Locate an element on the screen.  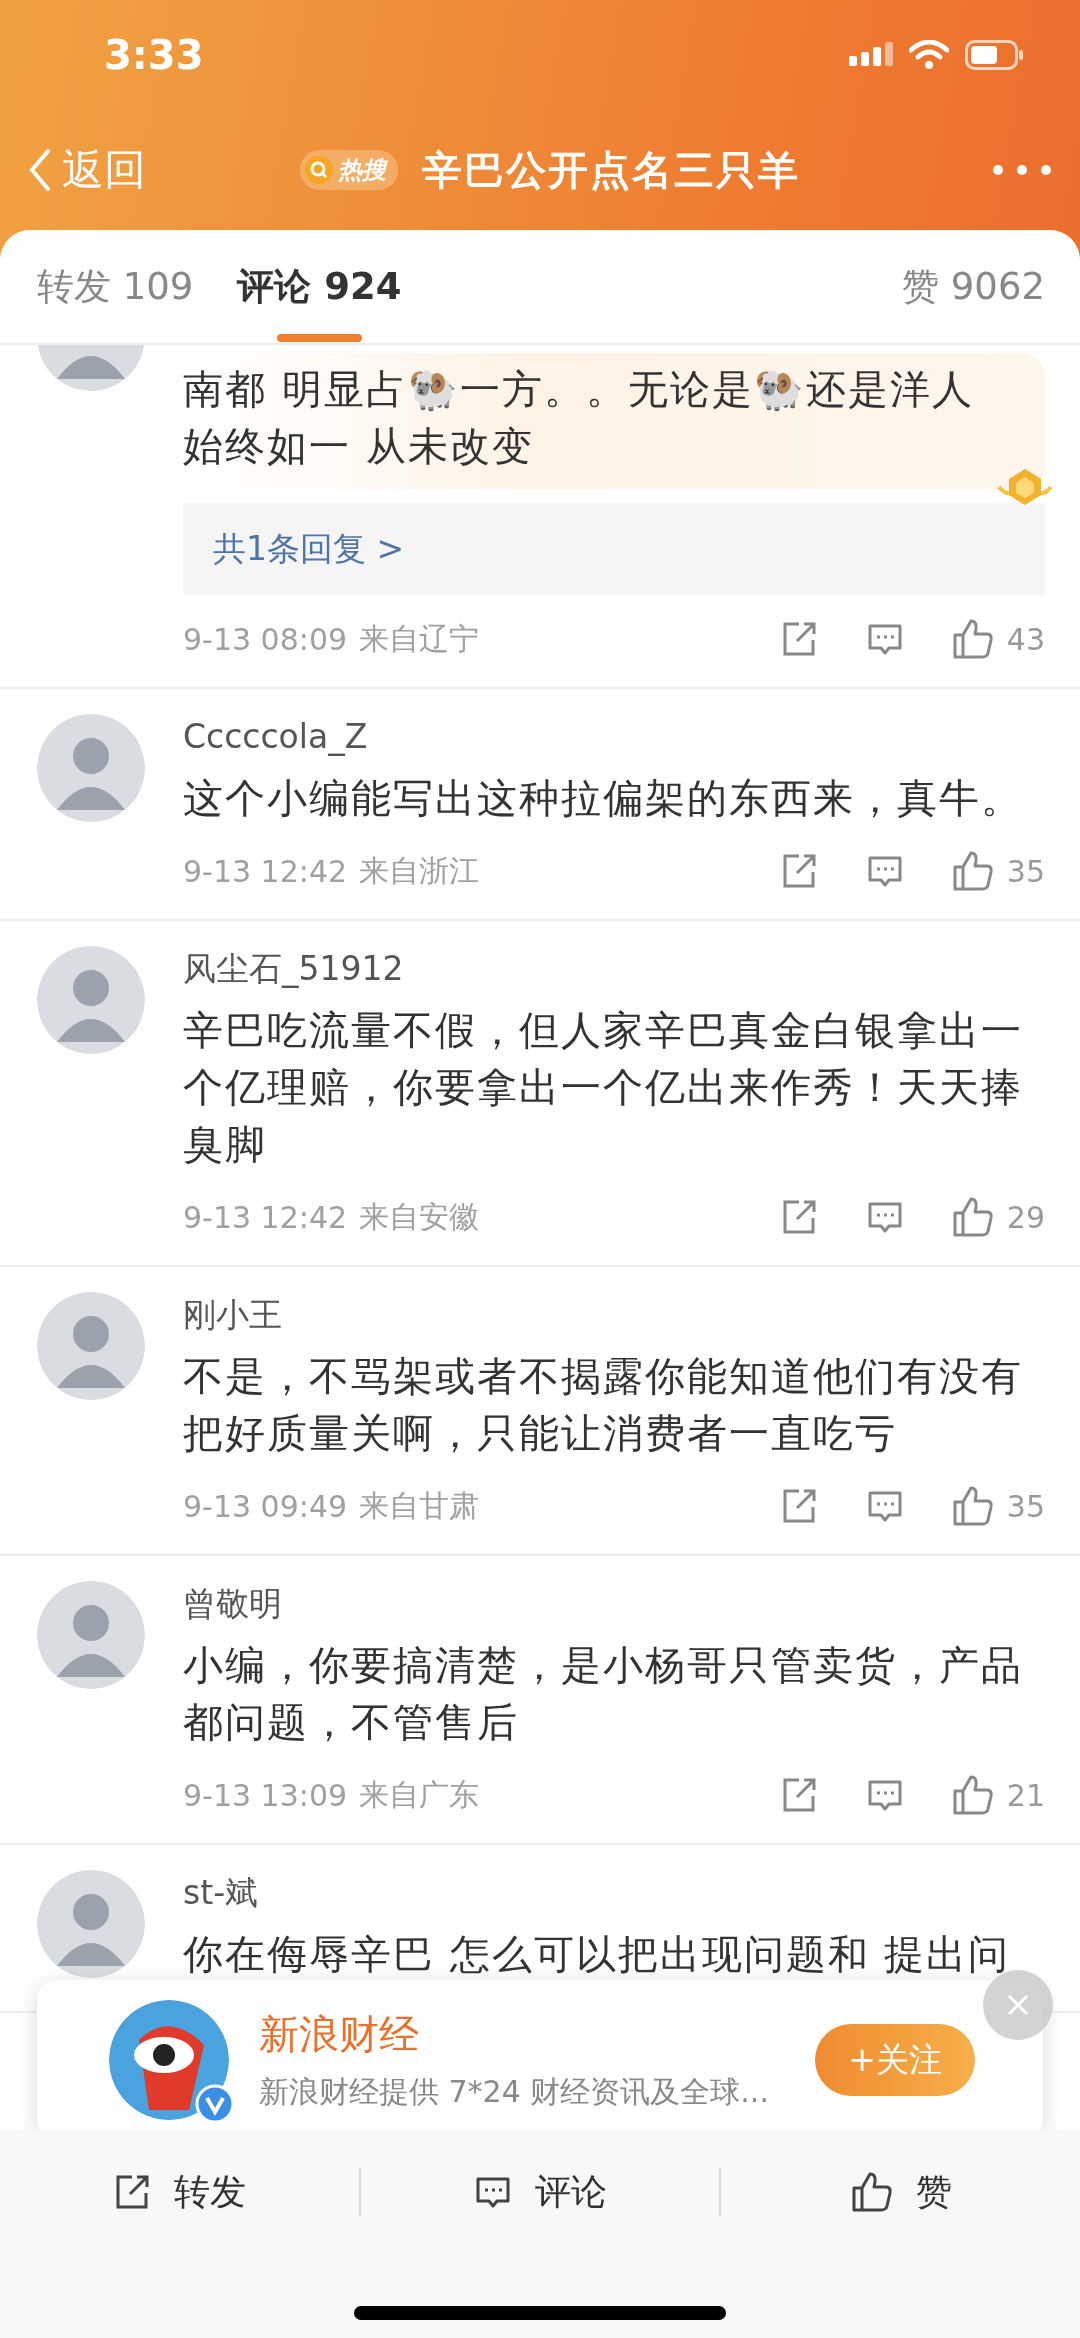
comment-text: 南都 明显占🐏一方。。无论是🐏还是洋人始终如一 从未改变 is located at coordinates (579, 418).